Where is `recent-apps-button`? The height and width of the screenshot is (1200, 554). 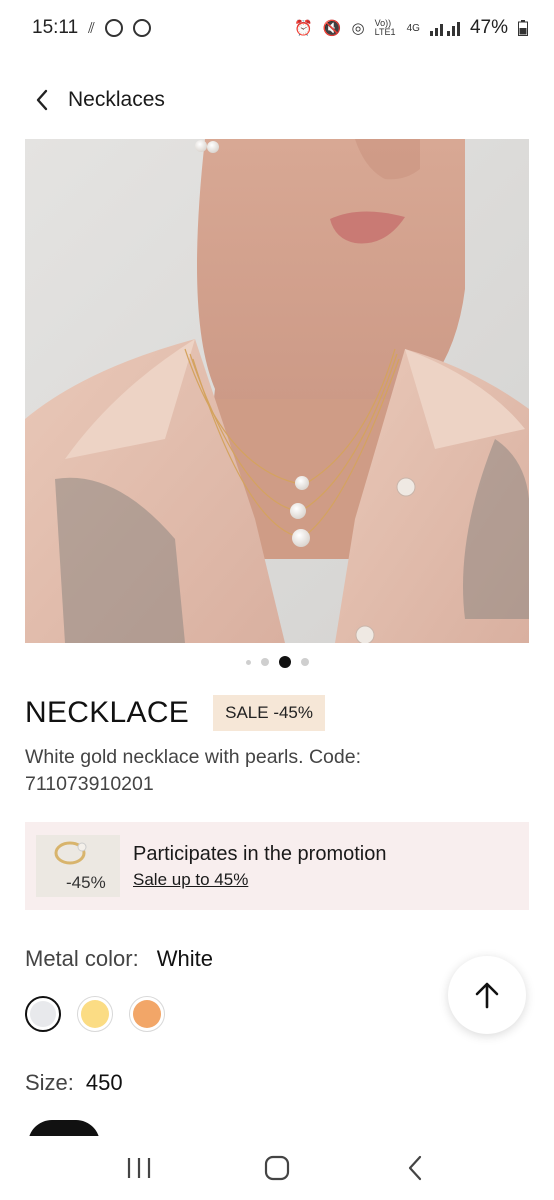
recent-apps-button is located at coordinates (139, 1168).